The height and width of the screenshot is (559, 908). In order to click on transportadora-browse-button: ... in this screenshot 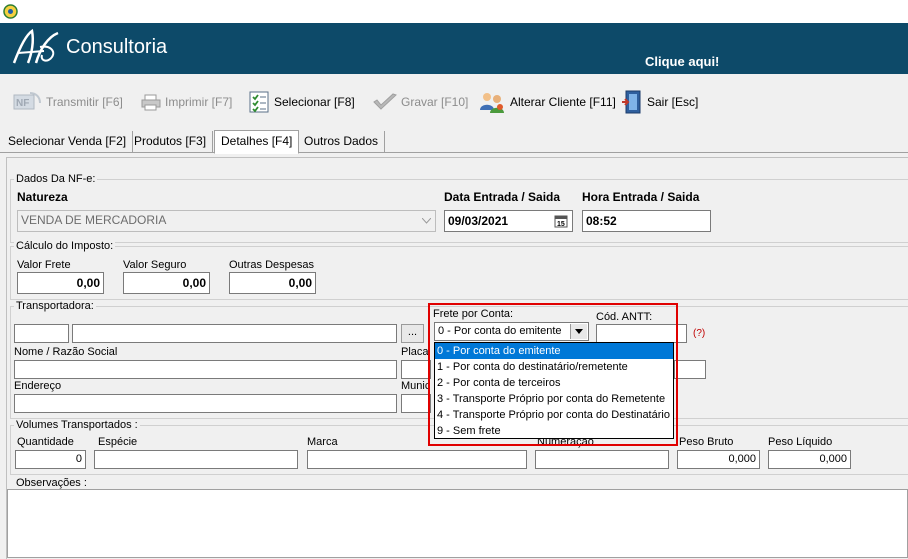, I will do `click(412, 333)`.